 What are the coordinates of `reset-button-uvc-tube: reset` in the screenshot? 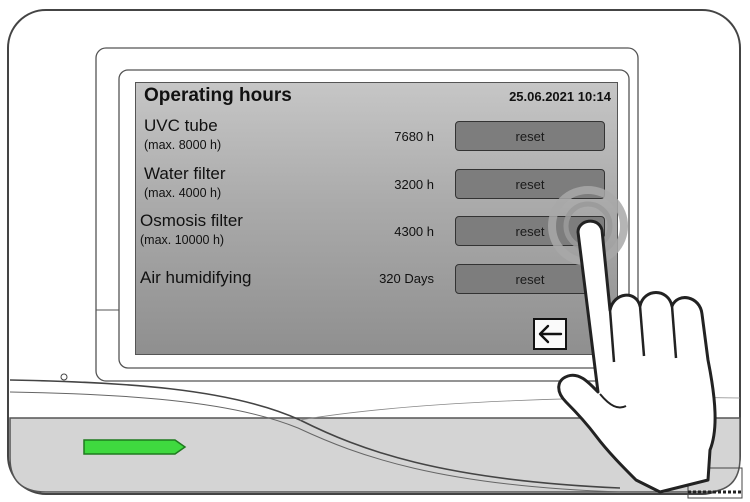 It's located at (530, 136).